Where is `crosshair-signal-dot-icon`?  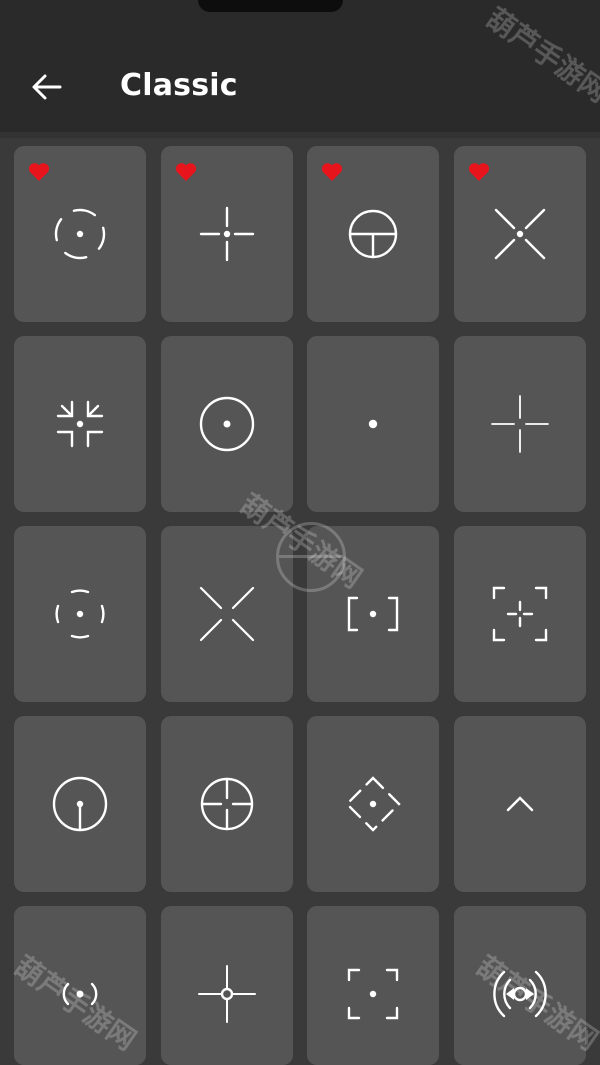 crosshair-signal-dot-icon is located at coordinates (80, 994).